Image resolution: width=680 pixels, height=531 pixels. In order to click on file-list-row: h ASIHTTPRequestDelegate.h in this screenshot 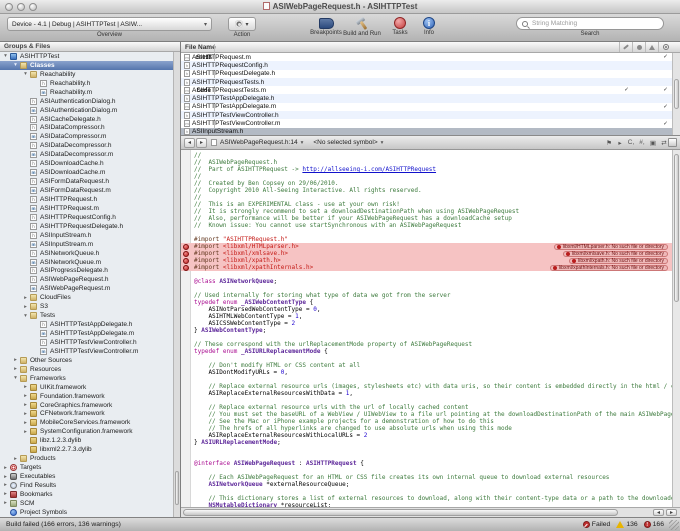, I will do `click(426, 74)`.